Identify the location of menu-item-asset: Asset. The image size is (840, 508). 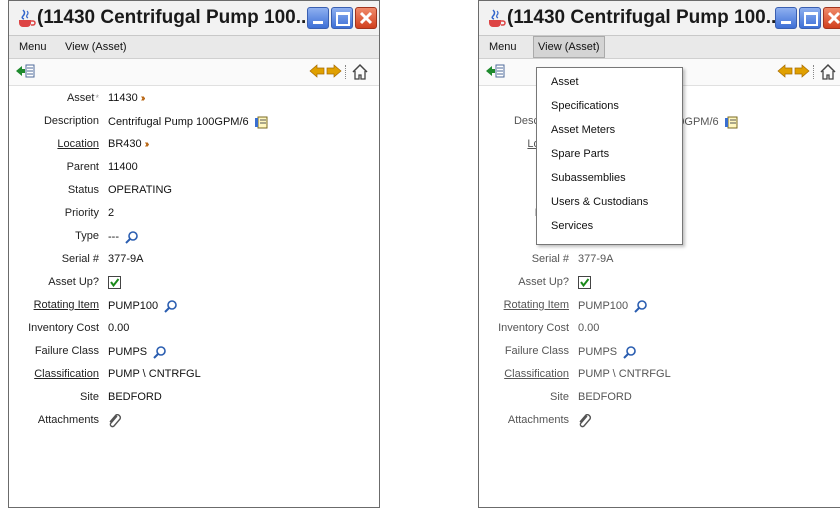
(565, 82).